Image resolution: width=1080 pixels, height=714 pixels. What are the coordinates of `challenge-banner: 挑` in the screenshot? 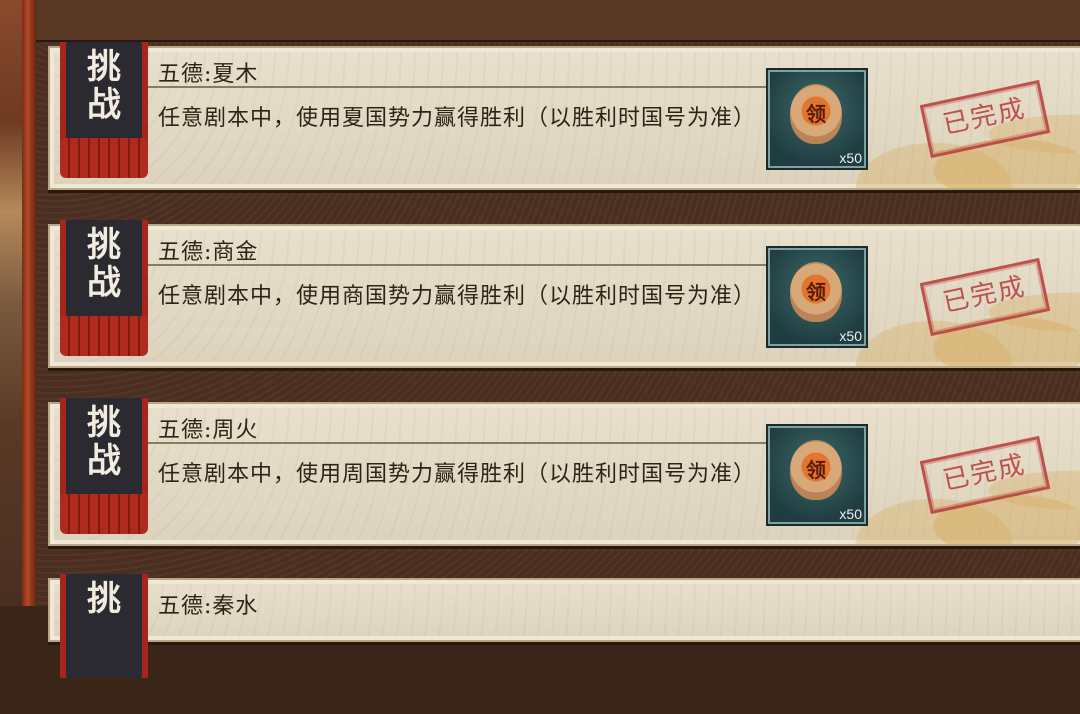 It's located at (104, 644).